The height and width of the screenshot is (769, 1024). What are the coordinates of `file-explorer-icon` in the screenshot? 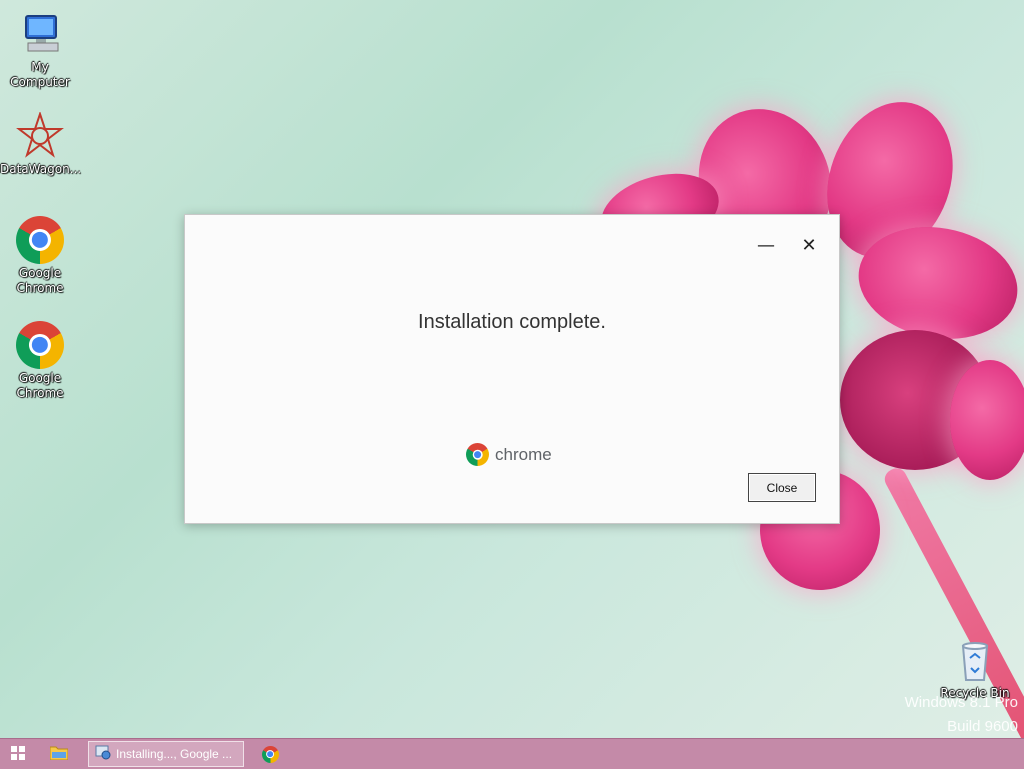 It's located at (59, 754).